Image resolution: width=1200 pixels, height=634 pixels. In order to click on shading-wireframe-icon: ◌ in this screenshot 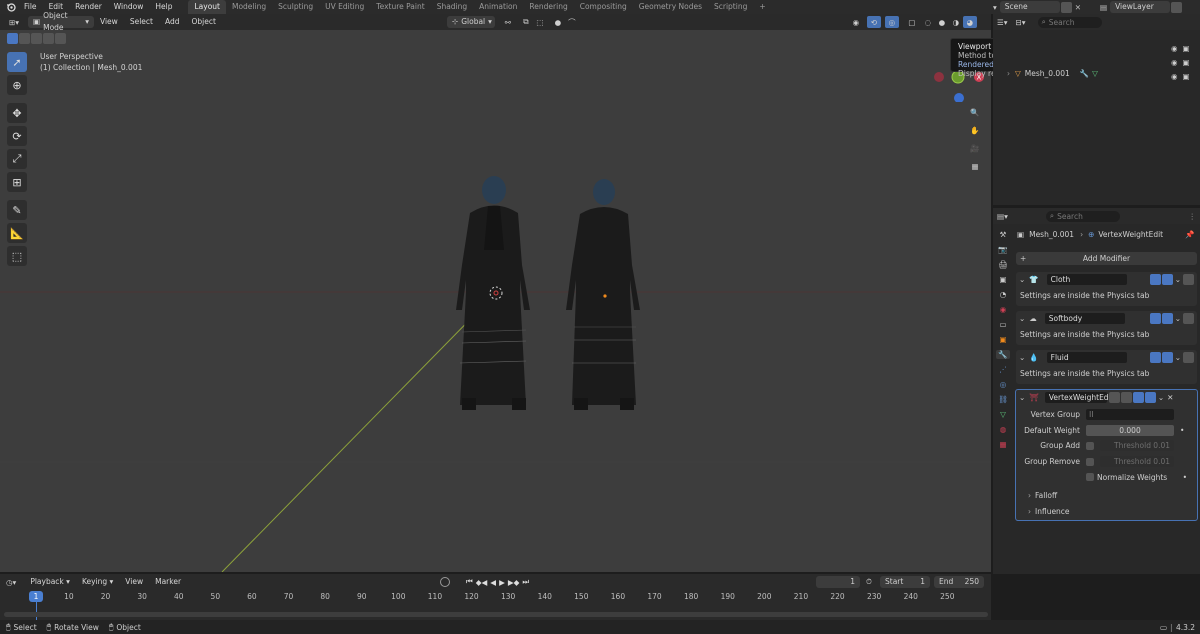, I will do `click(928, 22)`.